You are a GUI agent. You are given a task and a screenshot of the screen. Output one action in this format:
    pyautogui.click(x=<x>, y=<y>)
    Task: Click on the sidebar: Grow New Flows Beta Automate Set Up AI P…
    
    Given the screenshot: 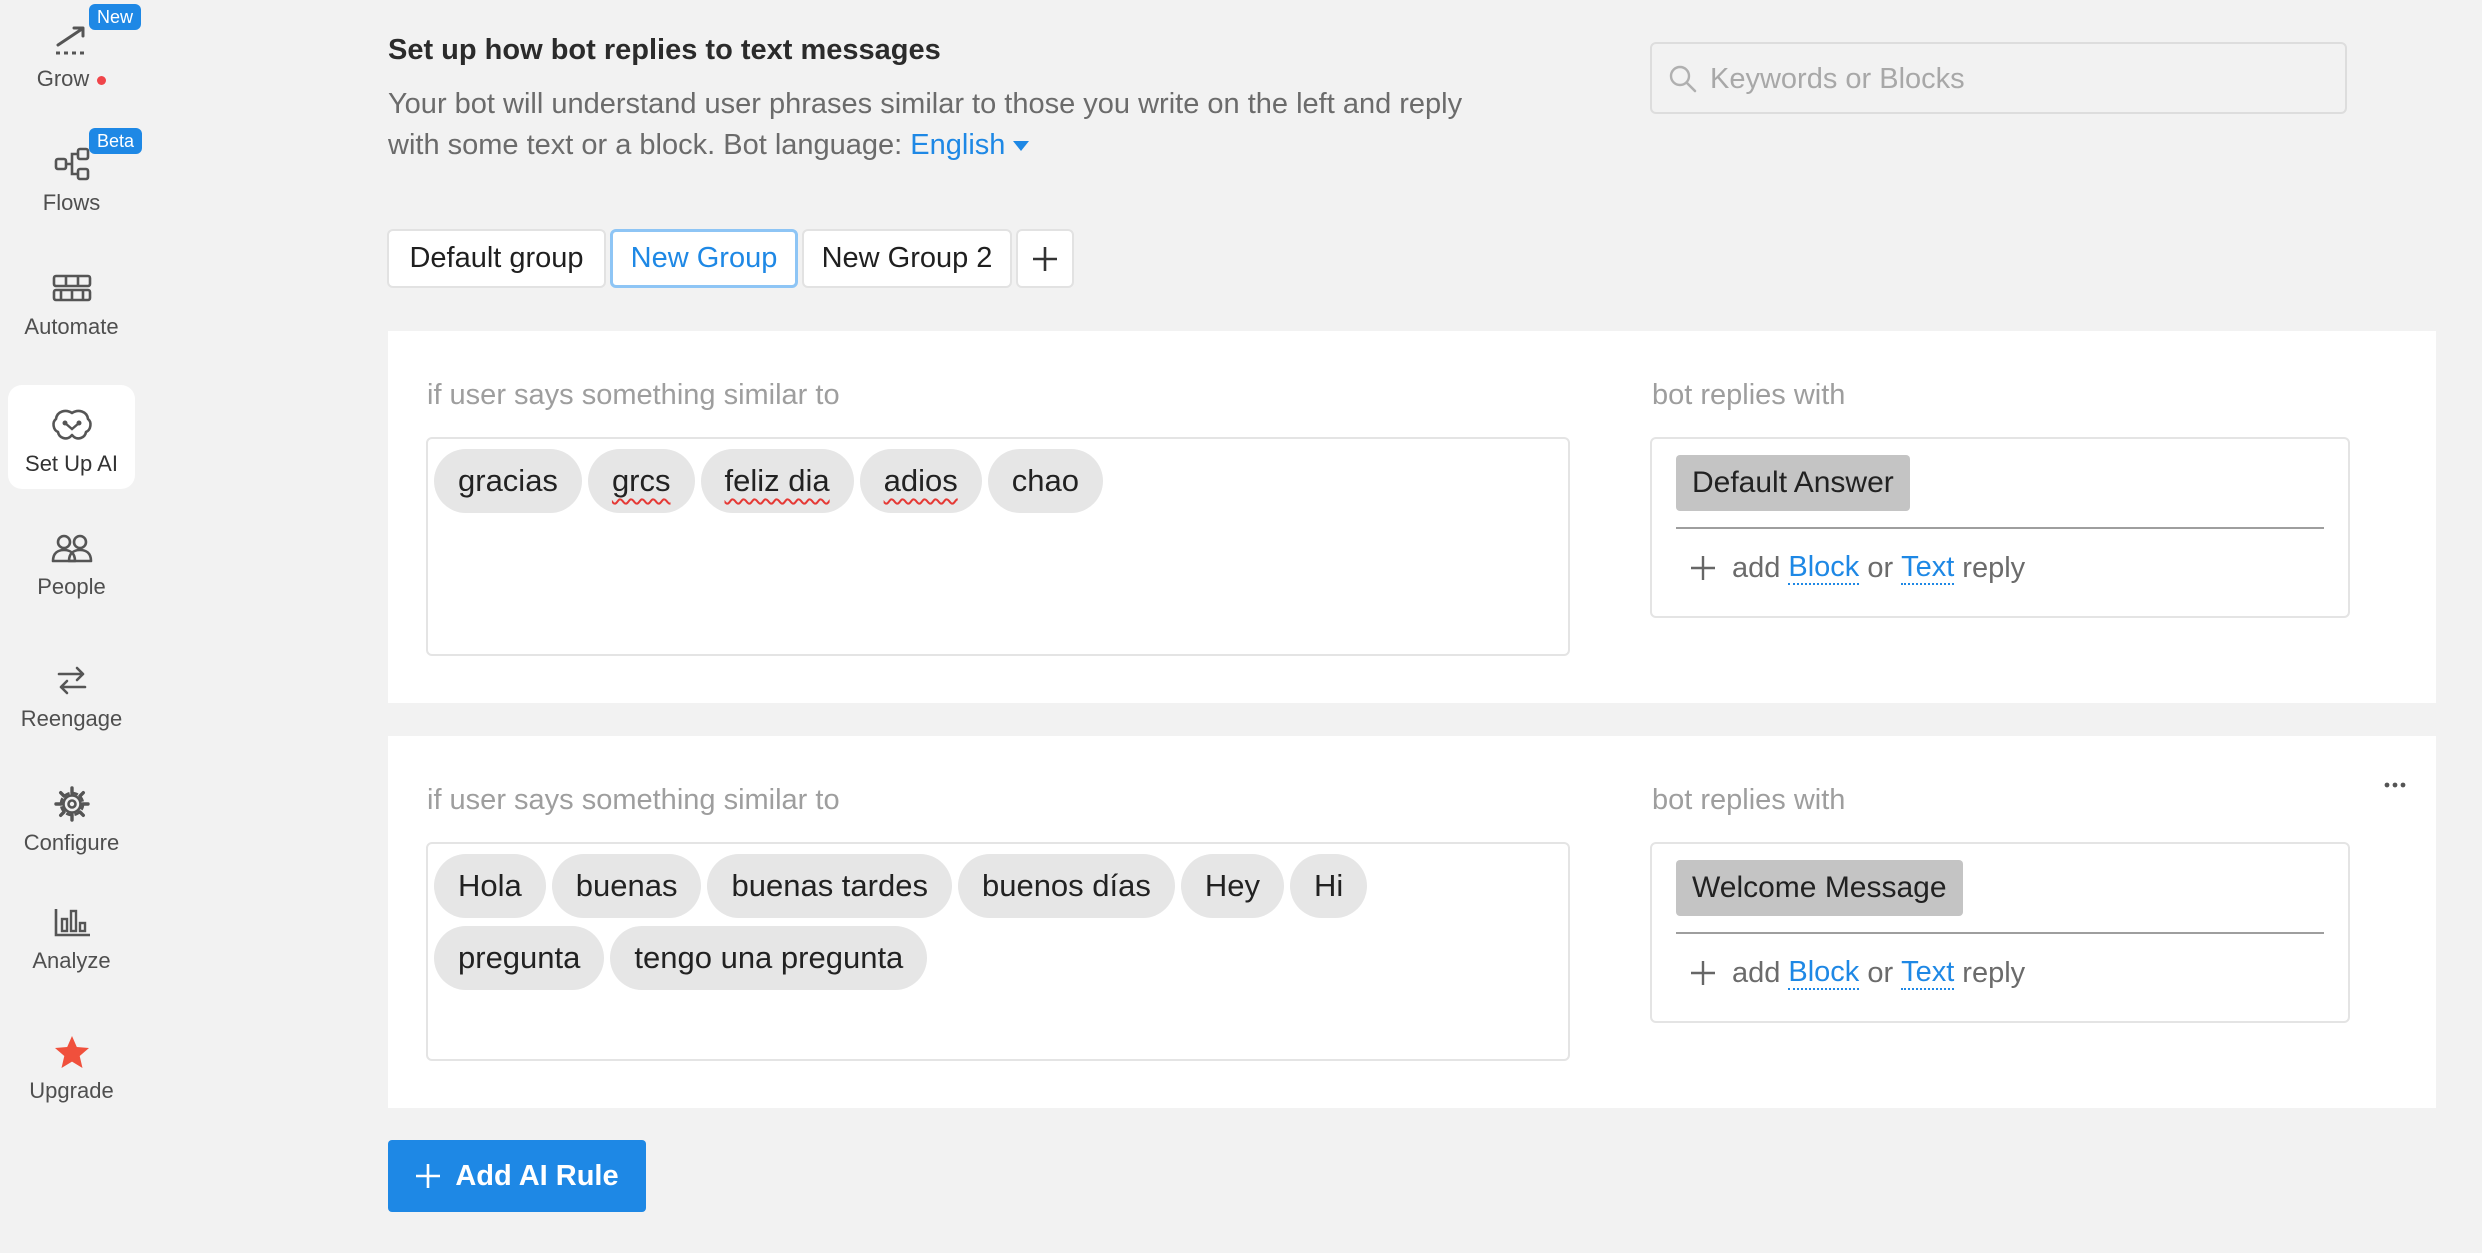 What is the action you would take?
    pyautogui.click(x=71, y=626)
    